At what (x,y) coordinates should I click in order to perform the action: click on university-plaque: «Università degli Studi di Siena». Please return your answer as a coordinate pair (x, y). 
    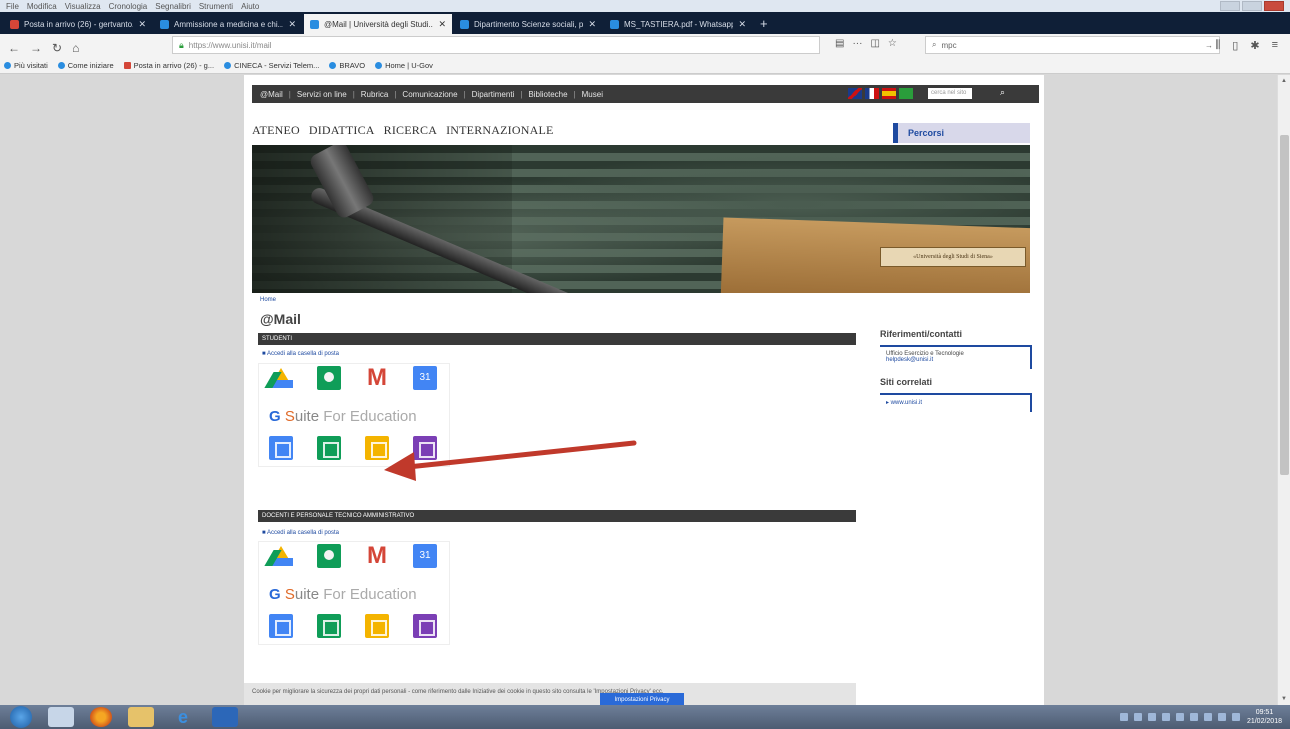
    Looking at the image, I should click on (953, 257).